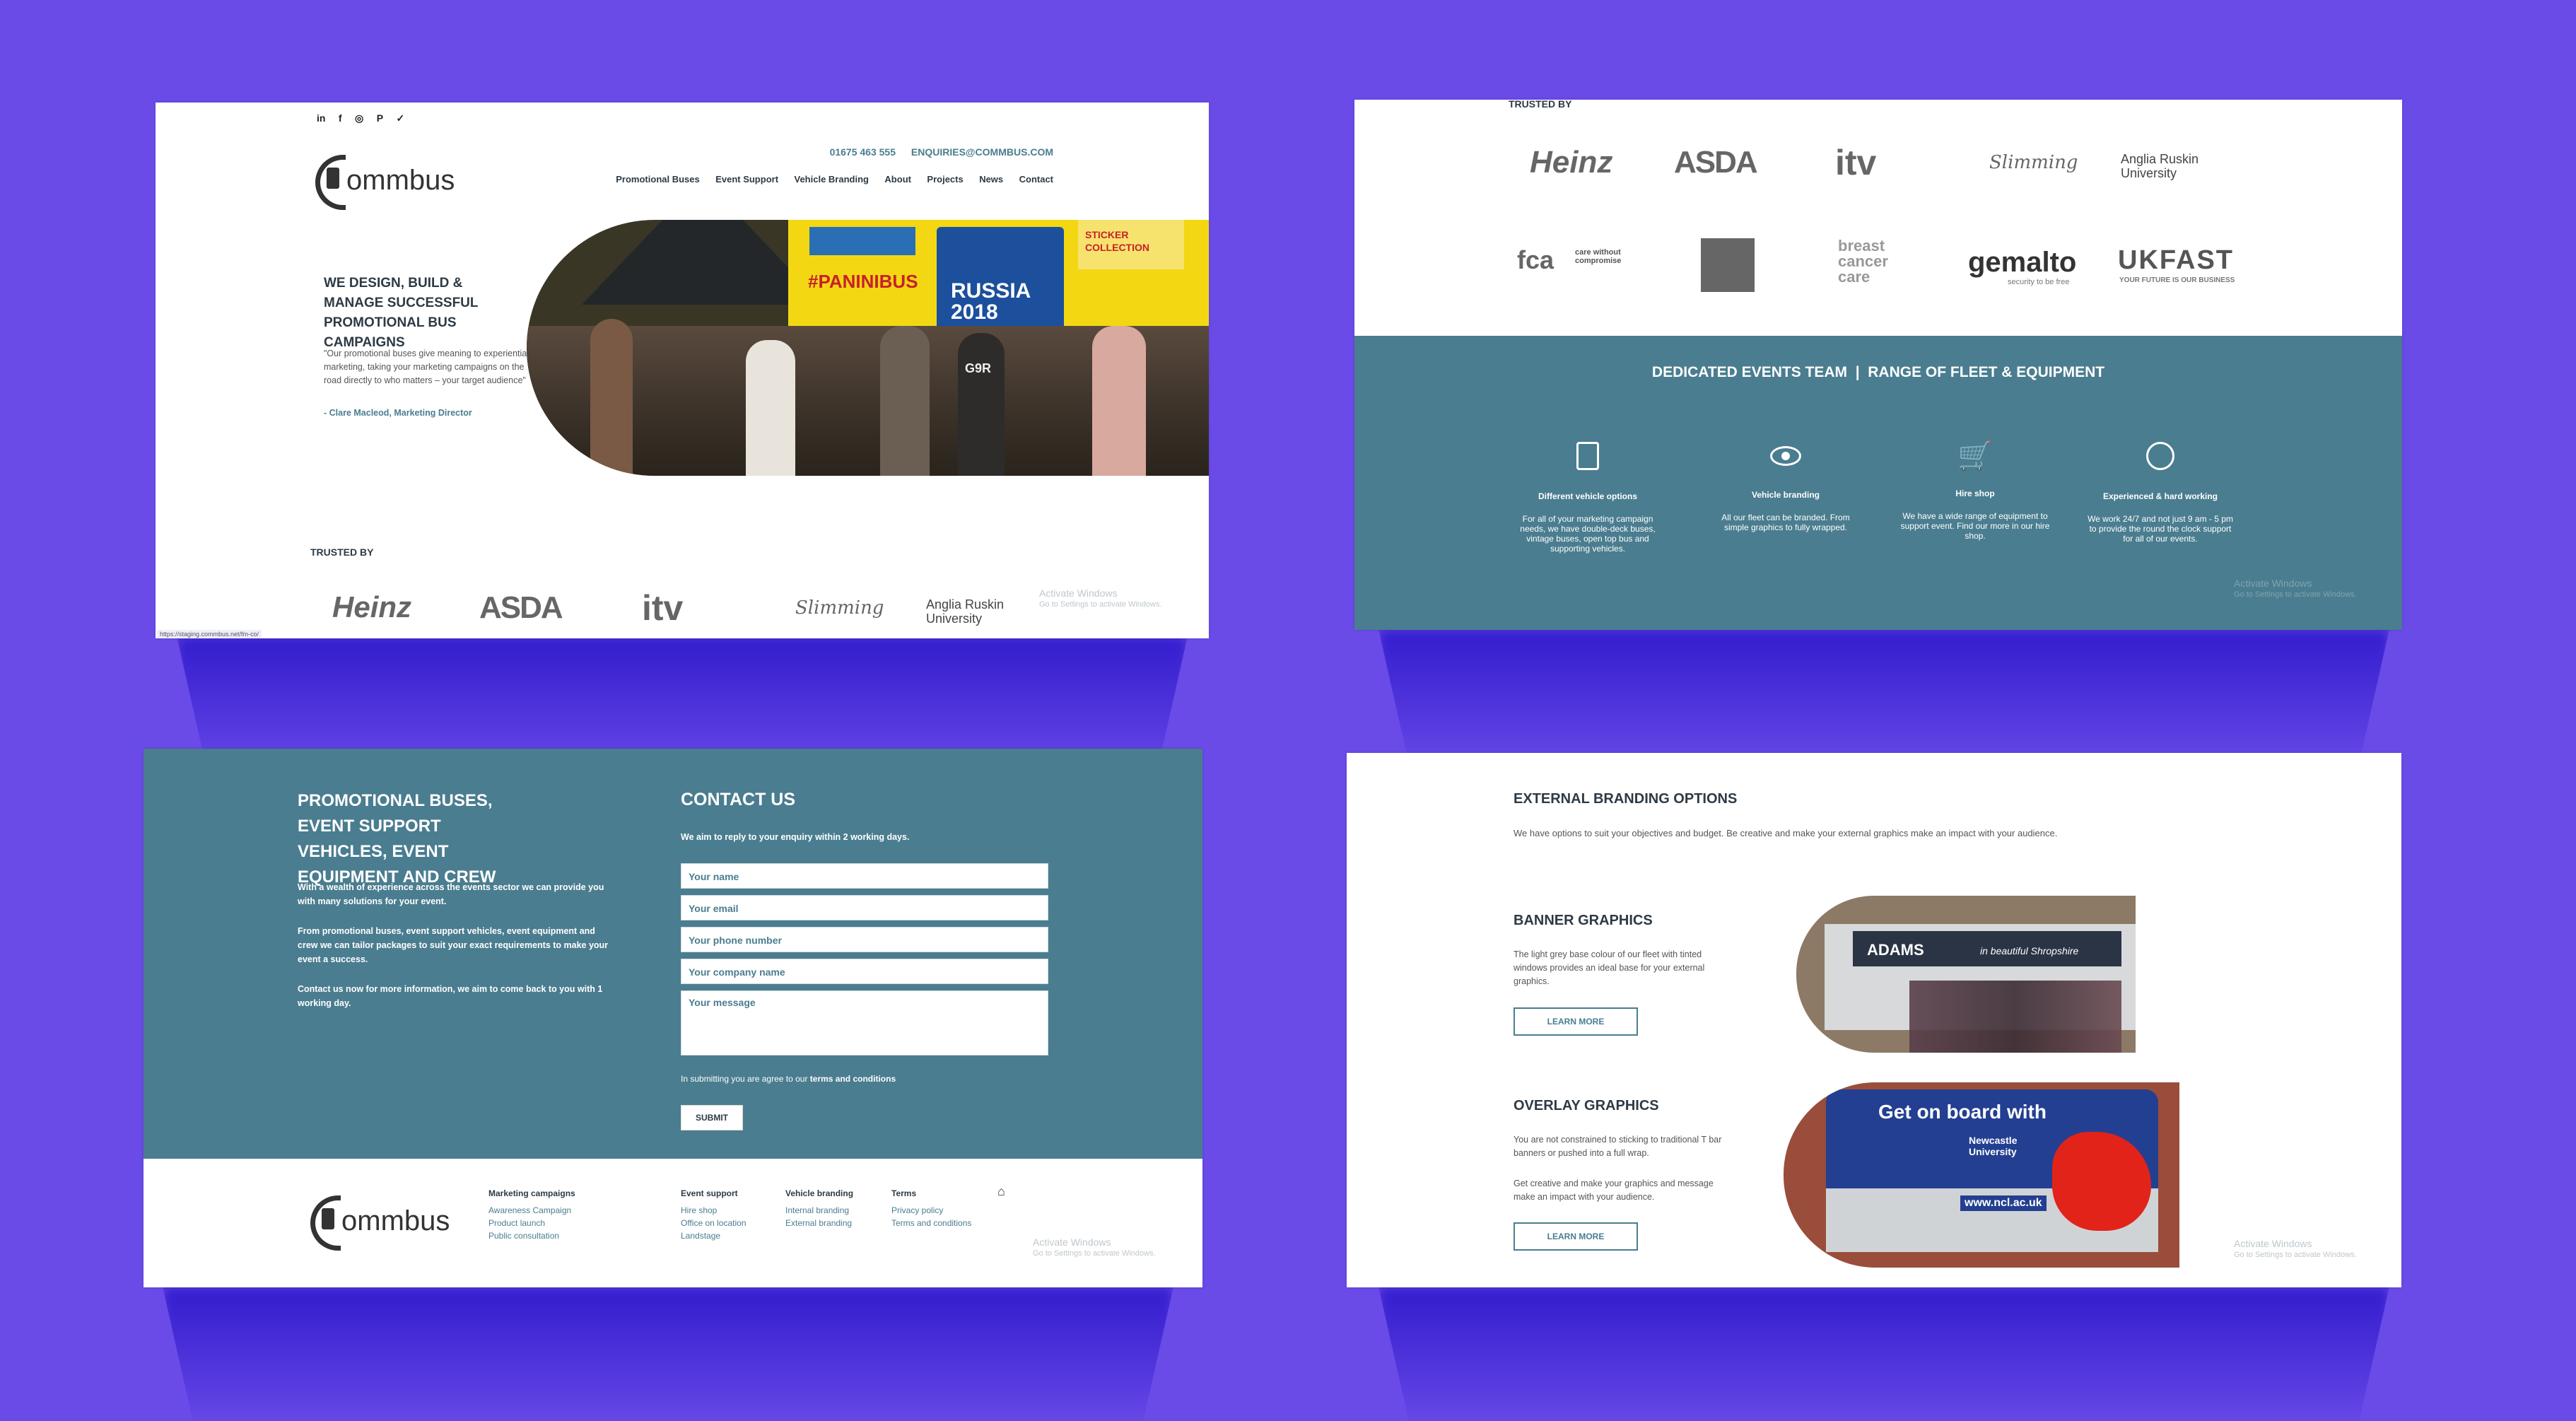  I want to click on company-field: Your company name, so click(864, 971).